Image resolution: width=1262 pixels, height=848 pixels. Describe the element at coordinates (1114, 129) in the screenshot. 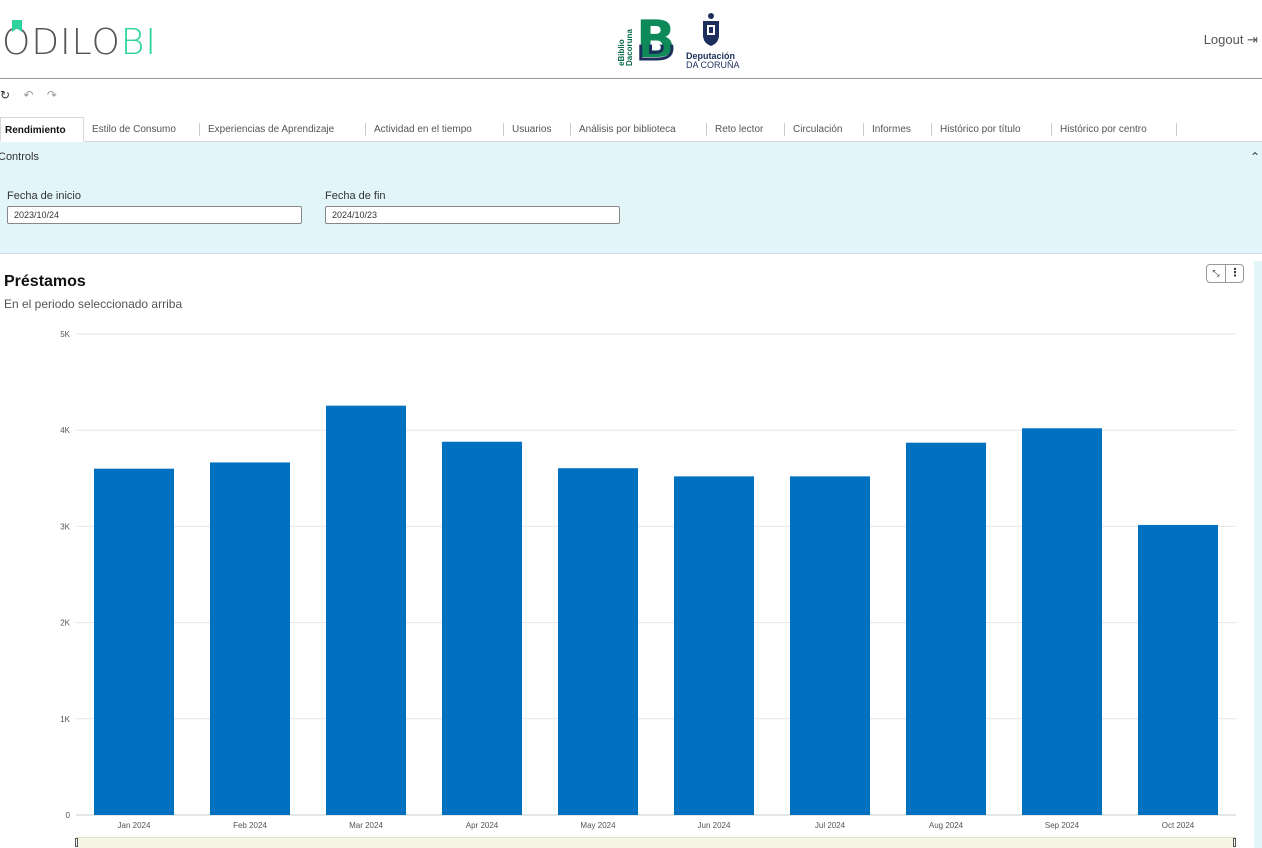

I see `tab-historico-por-centro: Histórico por centro` at that location.